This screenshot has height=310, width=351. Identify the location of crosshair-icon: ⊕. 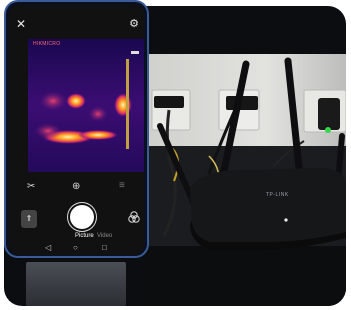
(76, 186).